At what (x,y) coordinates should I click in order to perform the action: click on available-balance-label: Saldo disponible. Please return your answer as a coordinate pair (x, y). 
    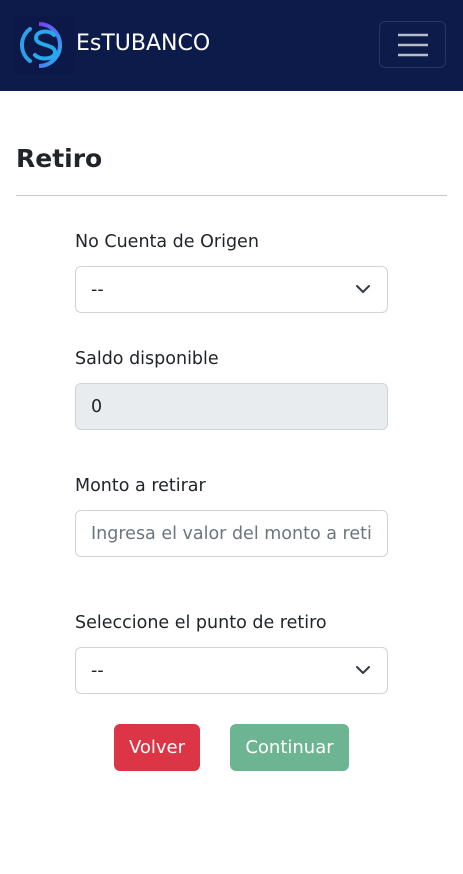
    Looking at the image, I should click on (147, 359).